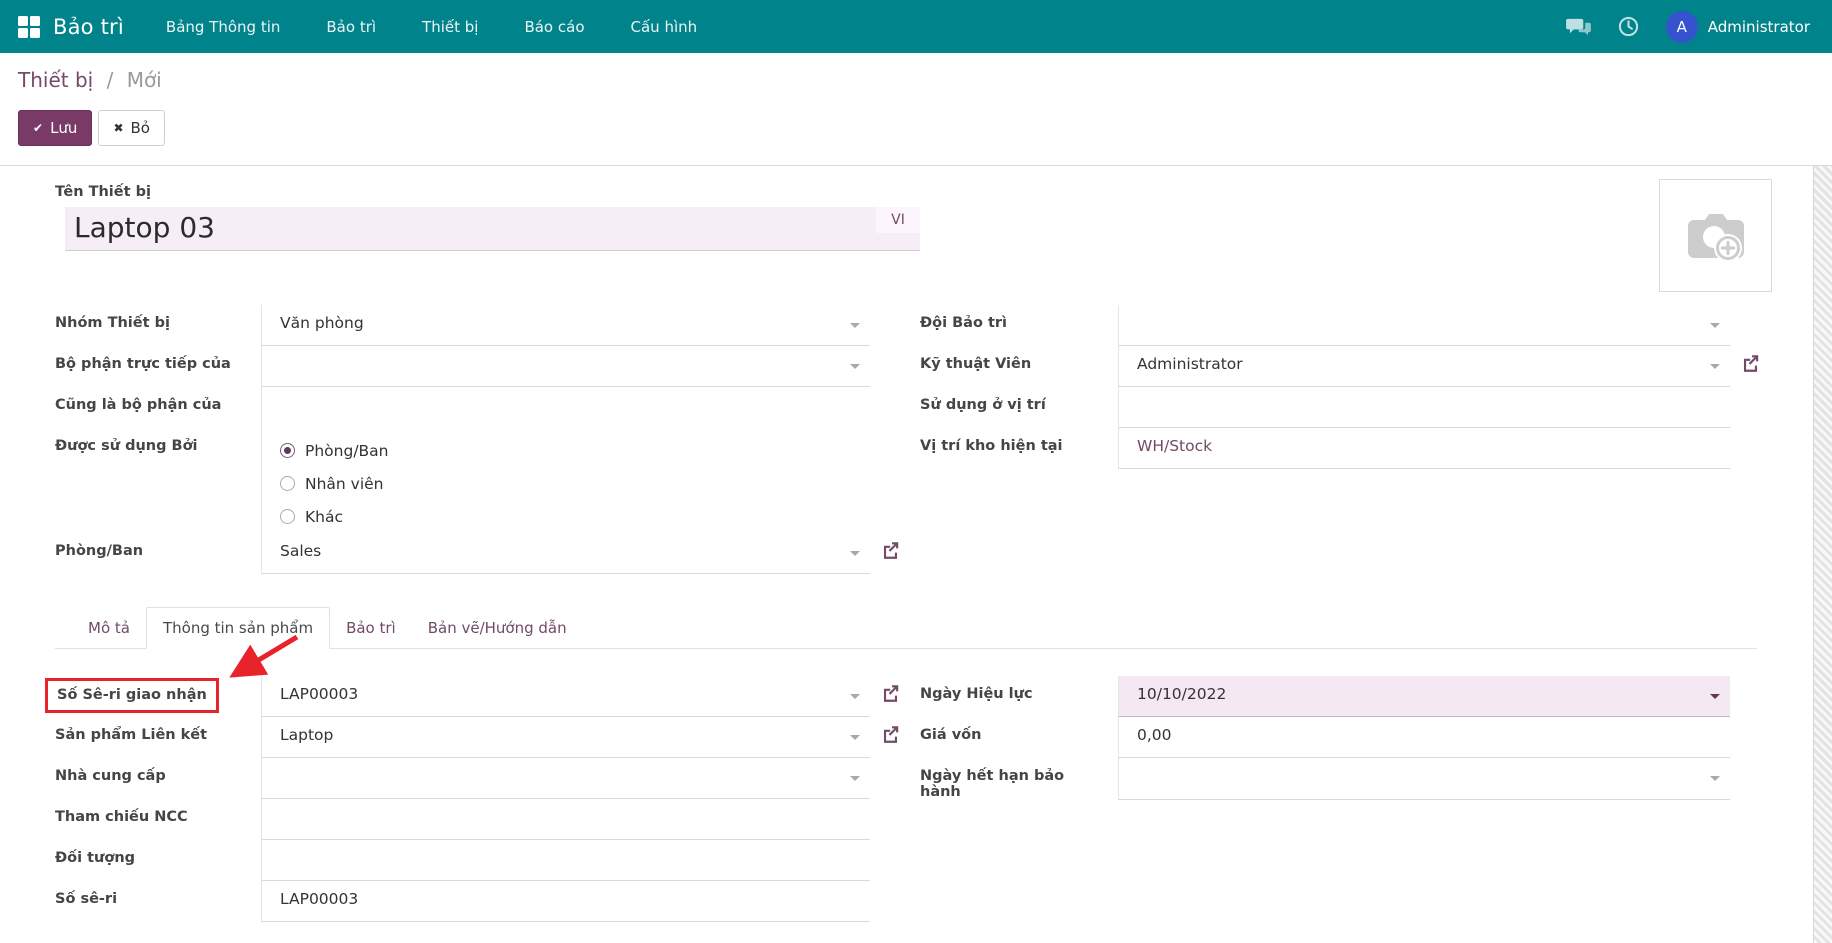  I want to click on field-label-nhom-thiet-bi: Nhóm Thiết bị, so click(112, 323).